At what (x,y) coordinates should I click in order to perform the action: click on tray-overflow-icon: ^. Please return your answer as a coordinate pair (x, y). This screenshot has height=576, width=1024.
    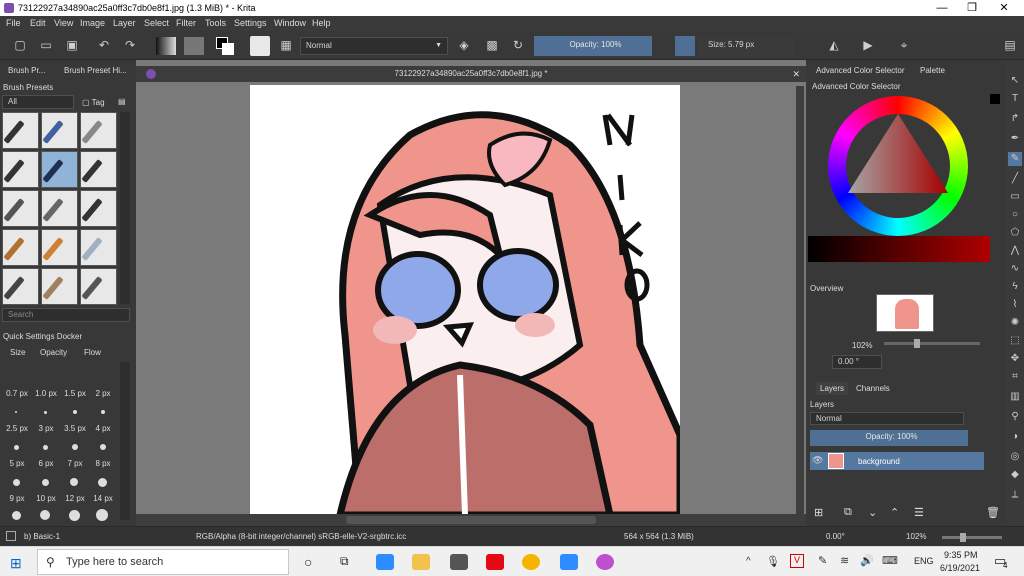
    Looking at the image, I should click on (748, 561).